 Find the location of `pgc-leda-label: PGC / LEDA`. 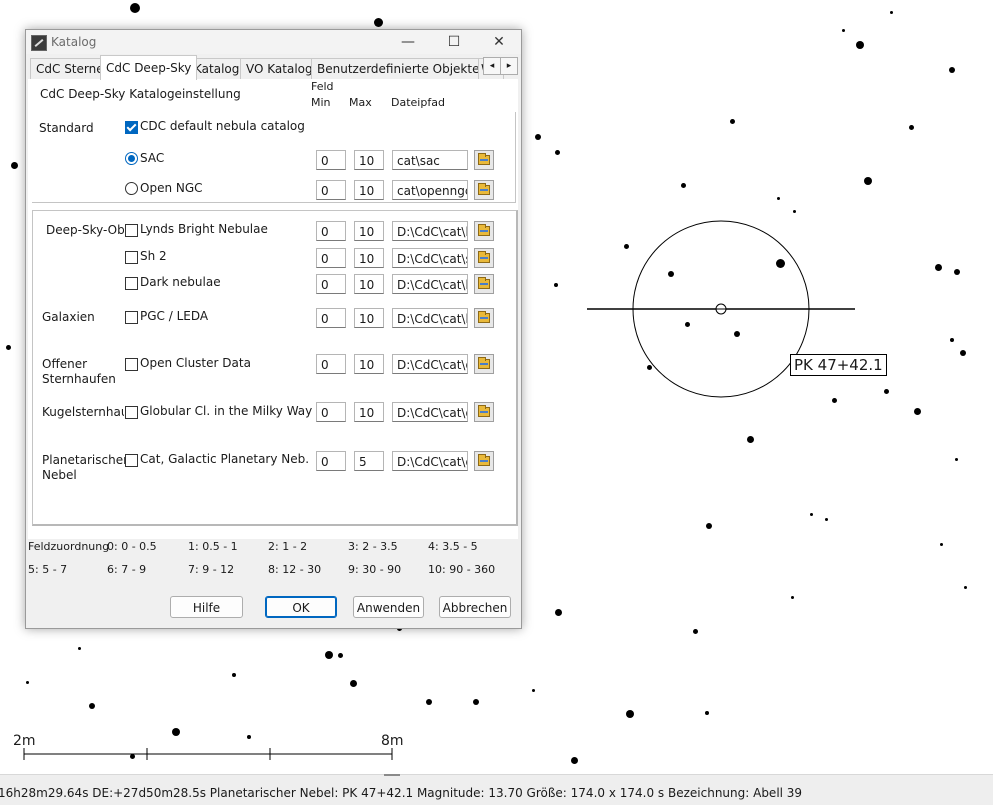

pgc-leda-label: PGC / LEDA is located at coordinates (174, 316).